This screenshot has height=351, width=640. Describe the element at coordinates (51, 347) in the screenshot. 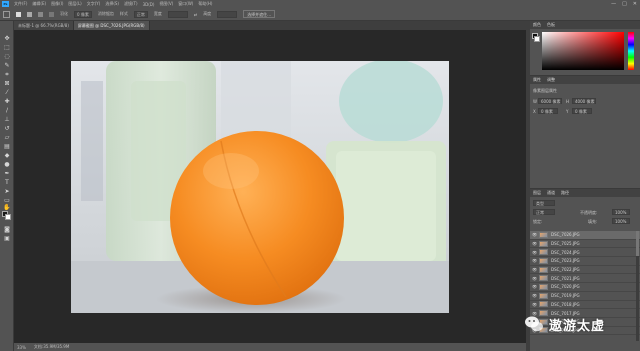

I see `document-size: 文档:35.9M/35.9M` at that location.